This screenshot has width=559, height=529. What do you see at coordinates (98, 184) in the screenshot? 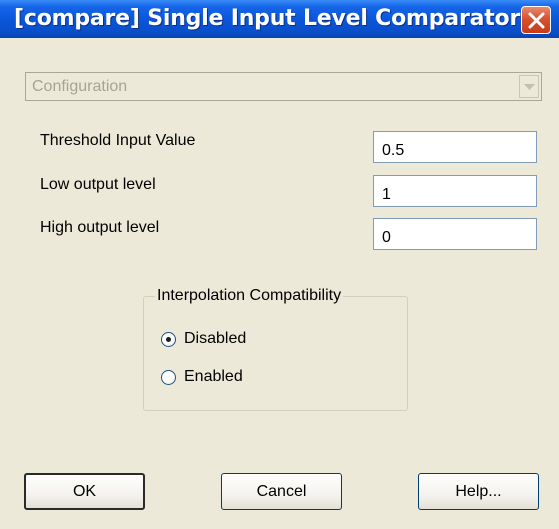
I see `low-output-label: Low output level` at bounding box center [98, 184].